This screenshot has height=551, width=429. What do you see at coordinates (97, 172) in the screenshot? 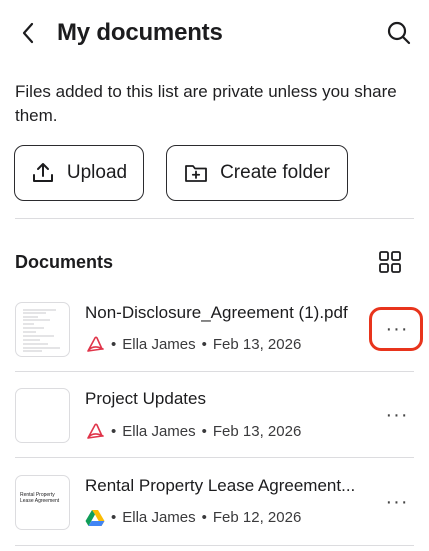
I see `upload-label: Upload` at bounding box center [97, 172].